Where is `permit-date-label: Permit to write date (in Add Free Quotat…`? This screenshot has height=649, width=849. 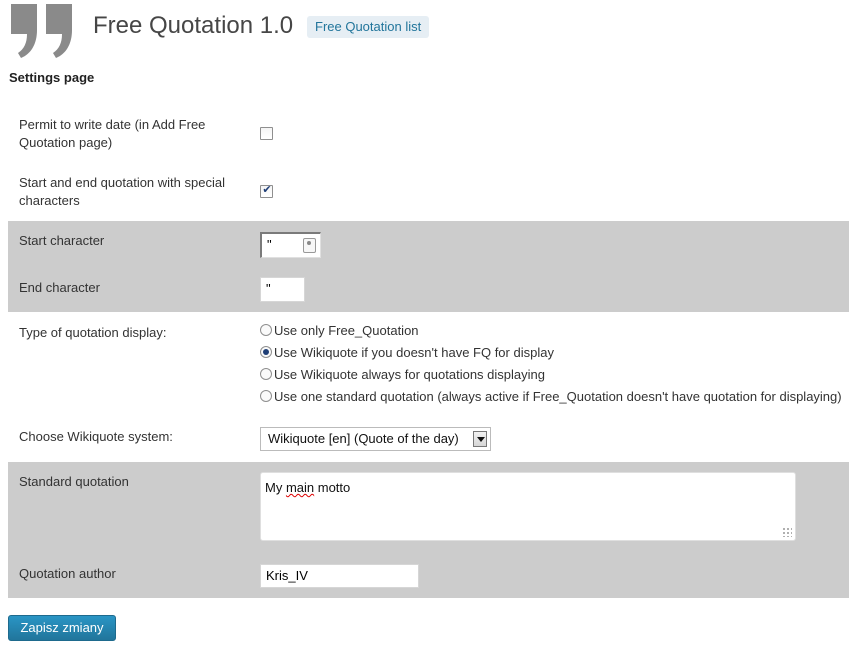
permit-date-label: Permit to write date (in Add Free Quotat… is located at coordinates (112, 133).